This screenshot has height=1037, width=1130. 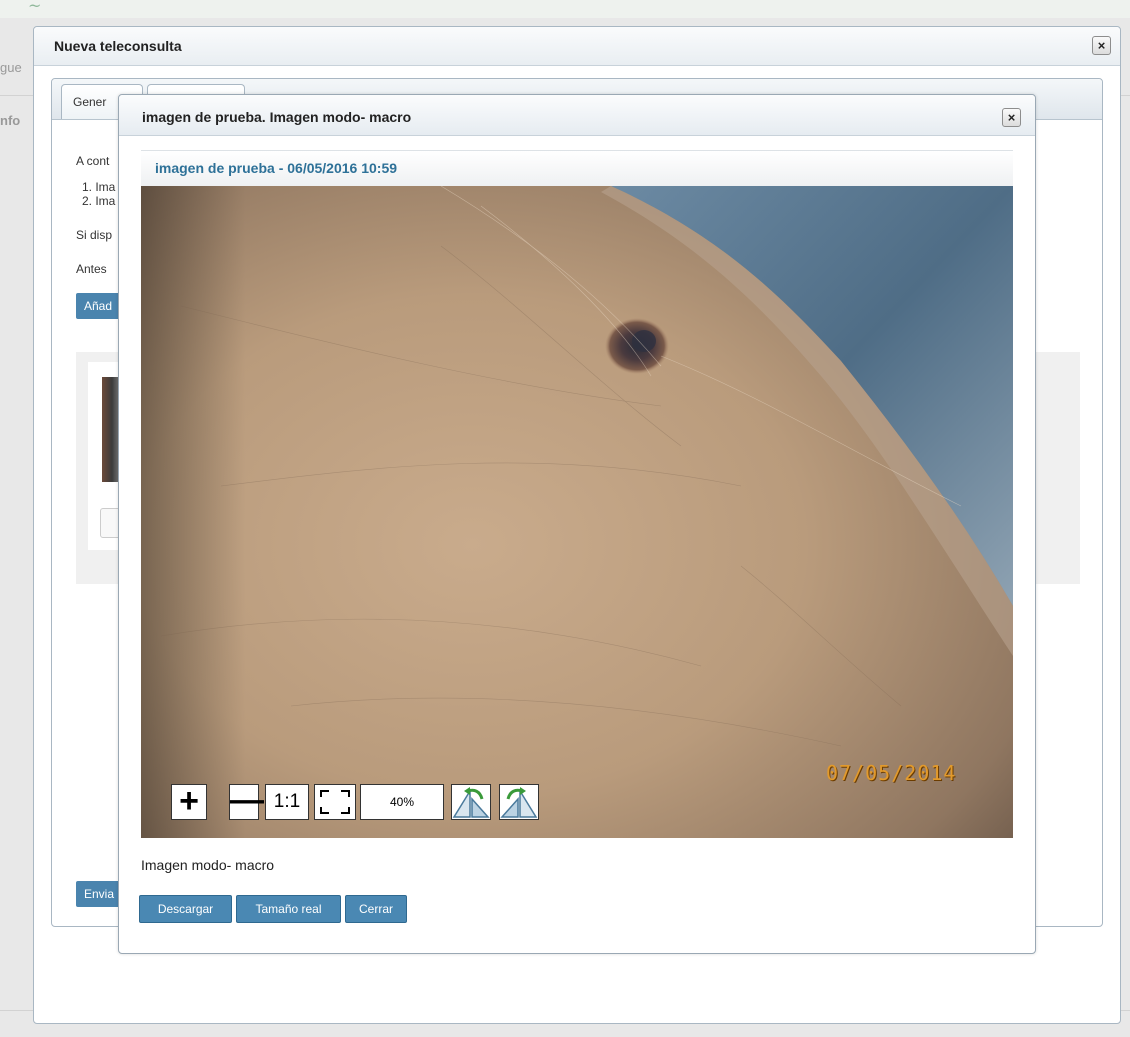 I want to click on content-text: 1. Ima, so click(x=99, y=187).